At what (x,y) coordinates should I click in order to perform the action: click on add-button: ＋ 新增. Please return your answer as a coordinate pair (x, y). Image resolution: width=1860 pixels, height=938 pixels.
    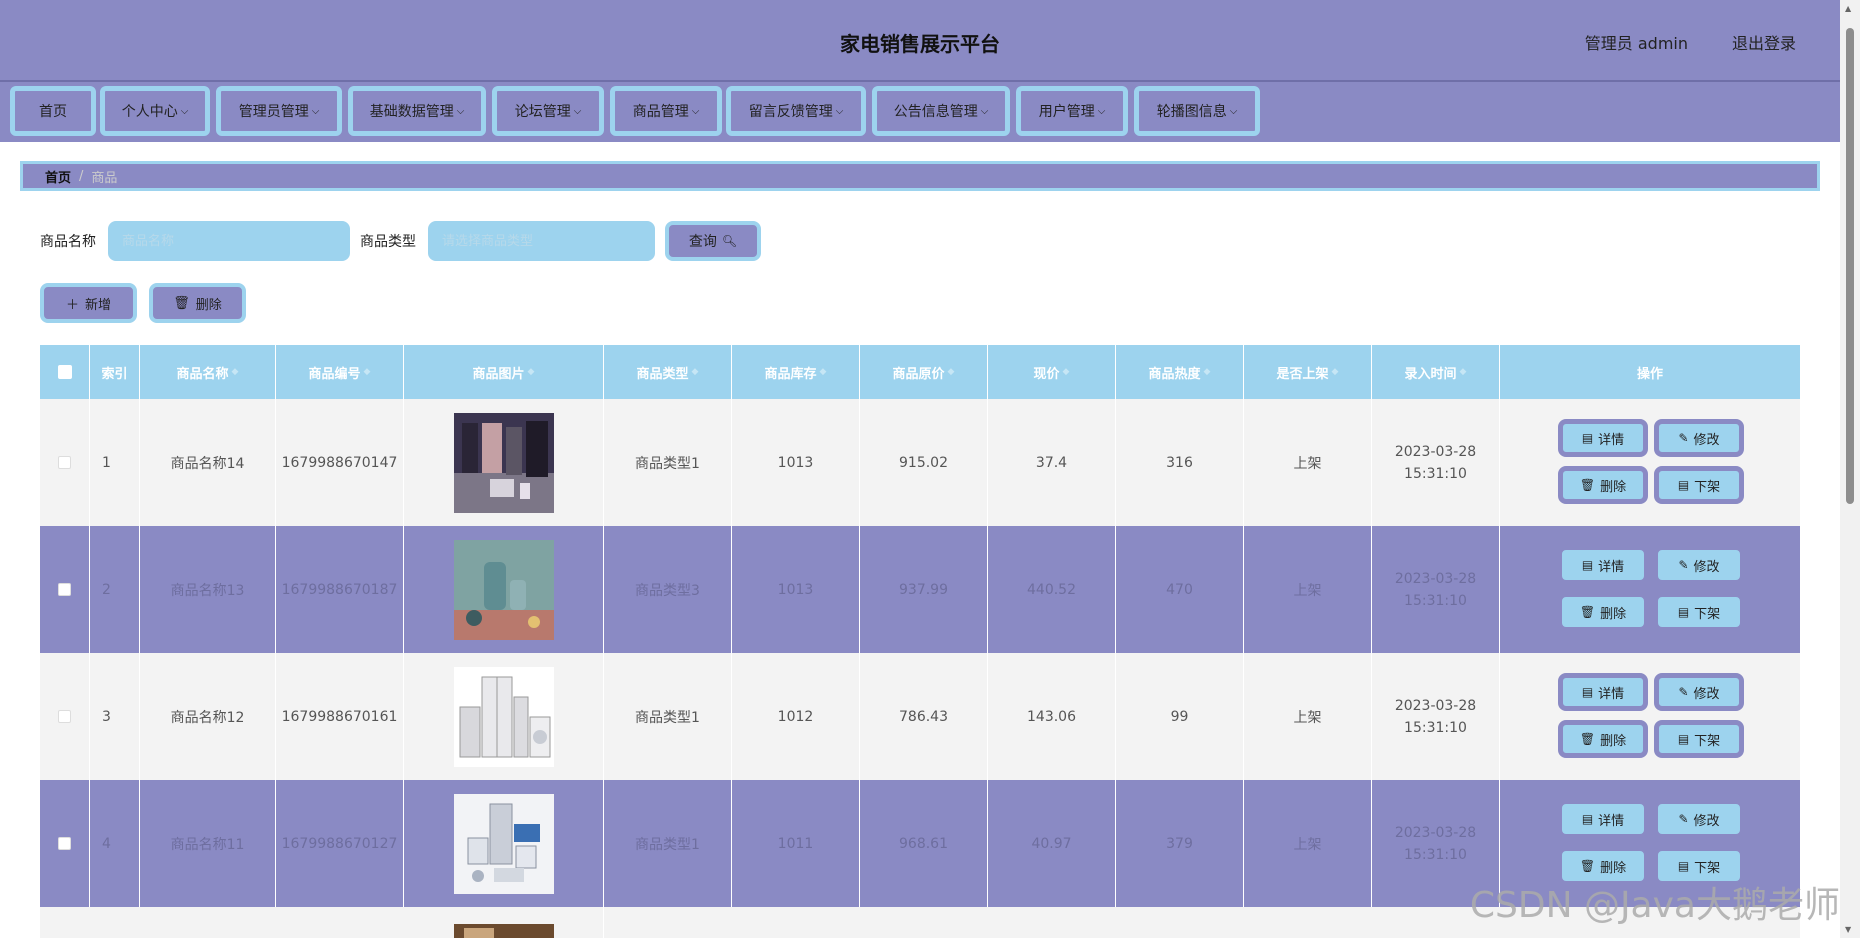
    Looking at the image, I should click on (88, 303).